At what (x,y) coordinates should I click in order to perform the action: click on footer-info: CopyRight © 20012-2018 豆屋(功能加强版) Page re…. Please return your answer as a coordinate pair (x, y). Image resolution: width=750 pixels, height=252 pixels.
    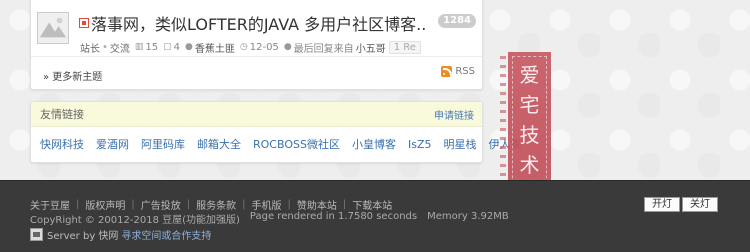
    Looking at the image, I should click on (274, 218).